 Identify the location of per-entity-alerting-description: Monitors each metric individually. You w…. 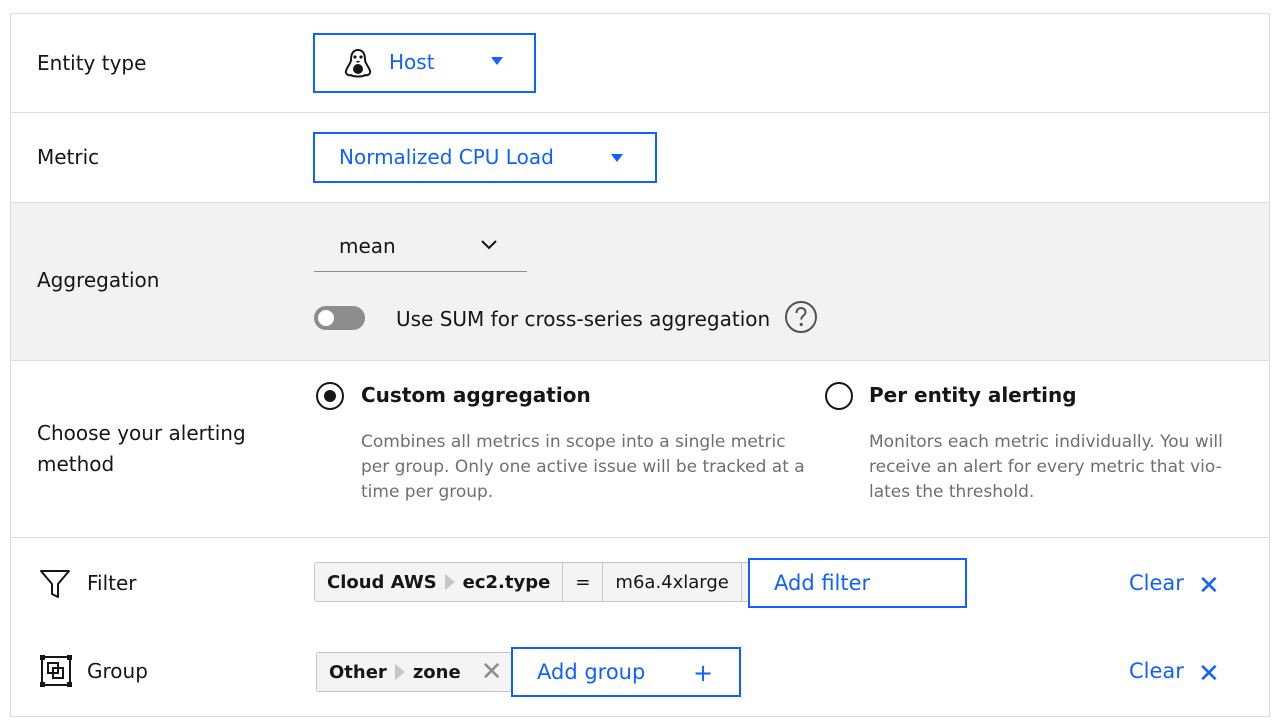
(1046, 467).